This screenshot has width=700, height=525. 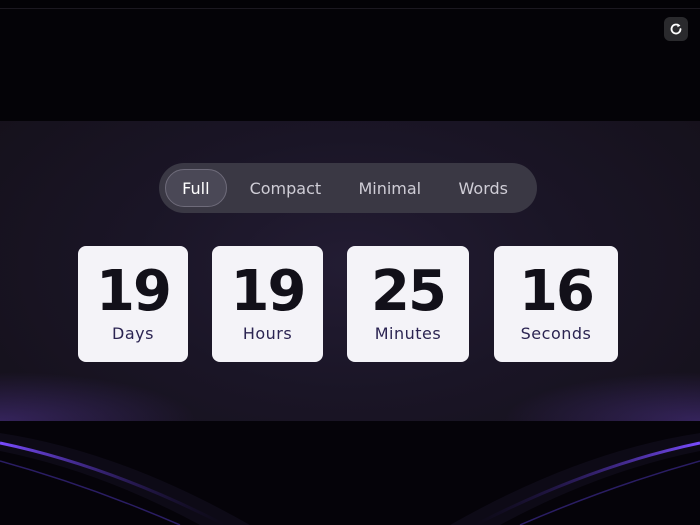 I want to click on countdown-card-hours: 19 Hours, so click(x=267, y=304).